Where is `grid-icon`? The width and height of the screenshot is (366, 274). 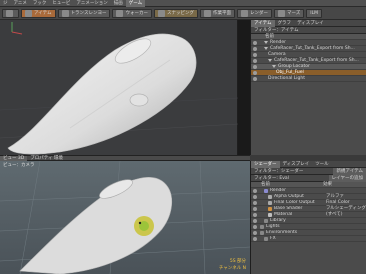
grid-icon is located at coordinates (9, 13).